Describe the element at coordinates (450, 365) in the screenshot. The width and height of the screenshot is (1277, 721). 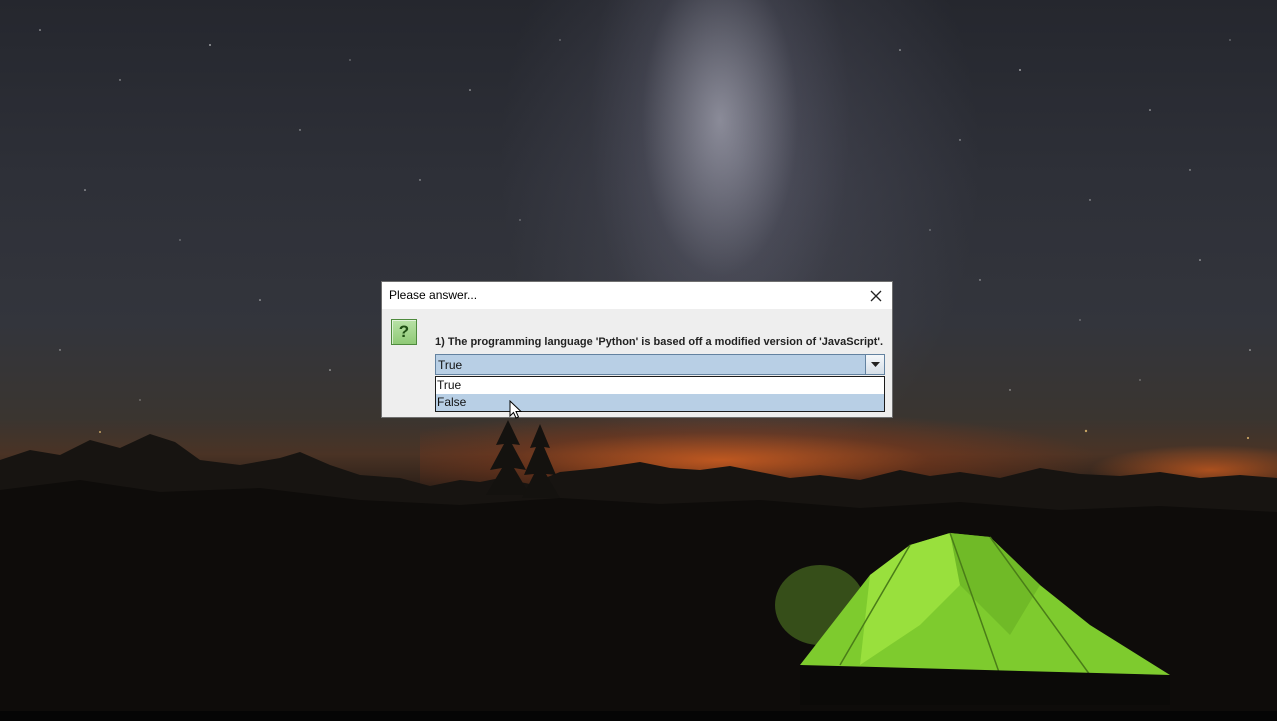
I see `combobox-selected-value: True` at that location.